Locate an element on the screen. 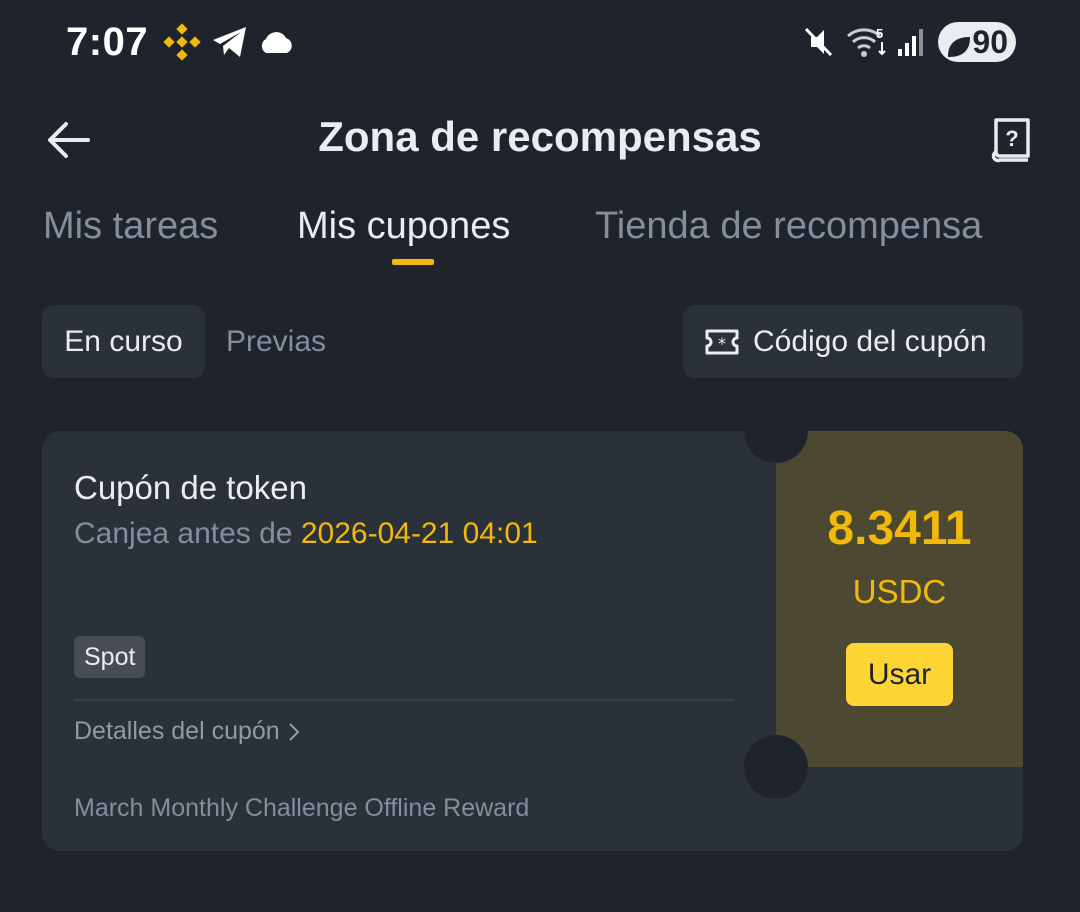 The height and width of the screenshot is (912, 1080). telegram-icon is located at coordinates (230, 42).